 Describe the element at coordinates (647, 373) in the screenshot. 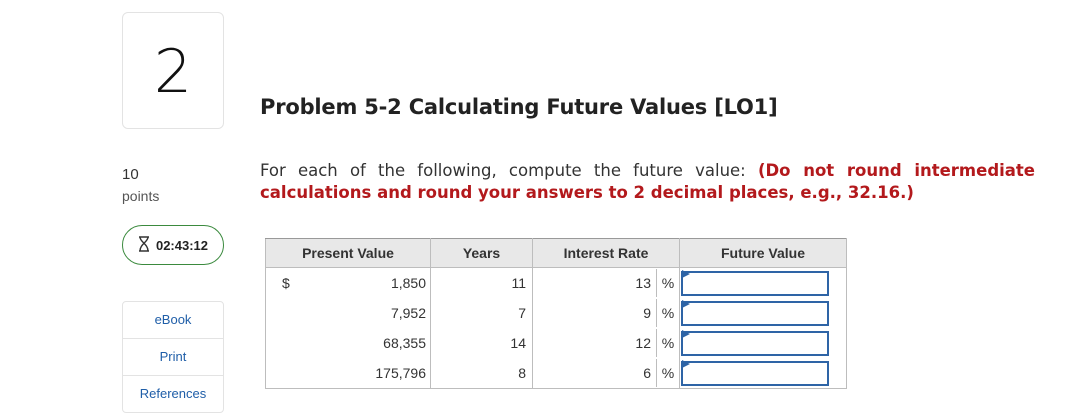

I see `interest-rate-value: 6` at that location.